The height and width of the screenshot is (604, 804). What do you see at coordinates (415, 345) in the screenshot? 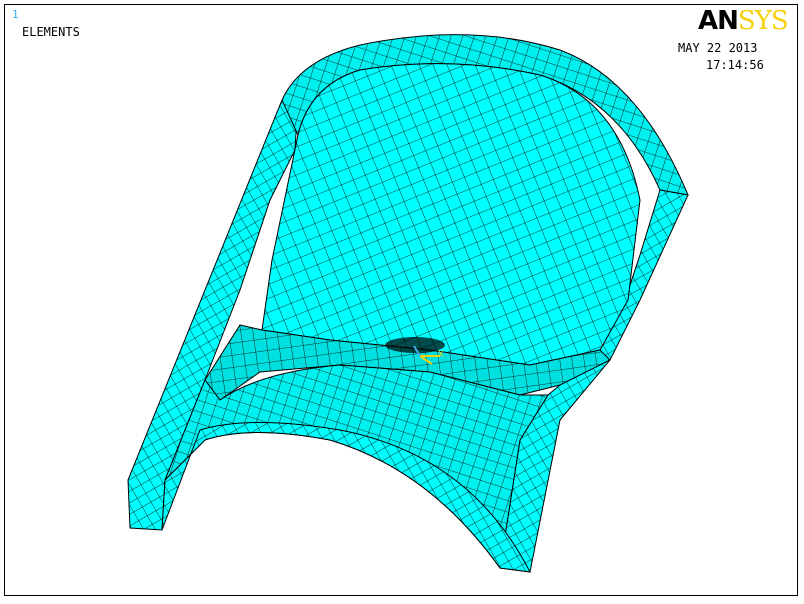
I see `mesh-convergence-point` at bounding box center [415, 345].